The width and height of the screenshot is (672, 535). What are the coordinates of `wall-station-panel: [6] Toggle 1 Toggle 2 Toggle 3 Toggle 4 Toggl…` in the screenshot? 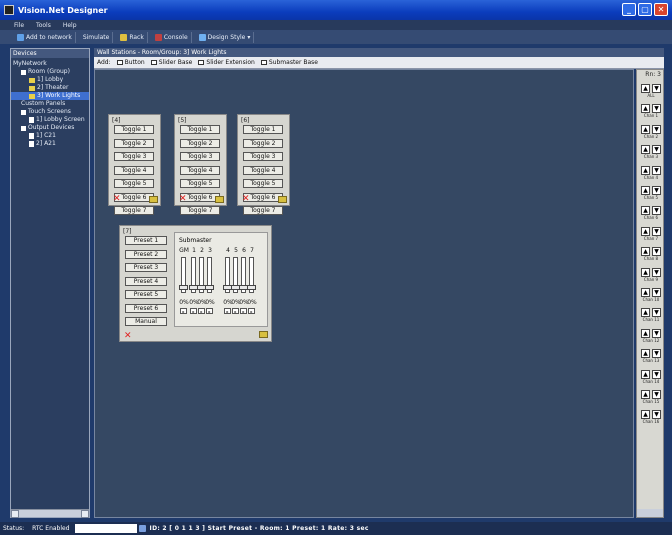 It's located at (263, 164).